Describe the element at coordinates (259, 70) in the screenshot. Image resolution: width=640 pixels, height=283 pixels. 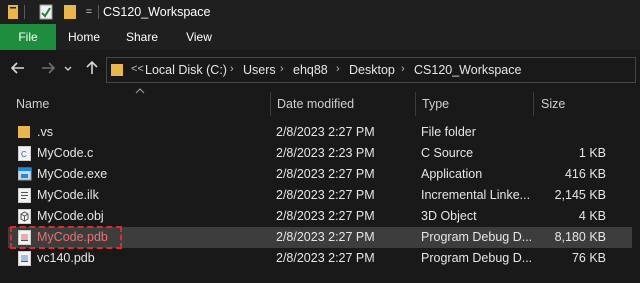
I see `breadcrumb-users: Users` at that location.